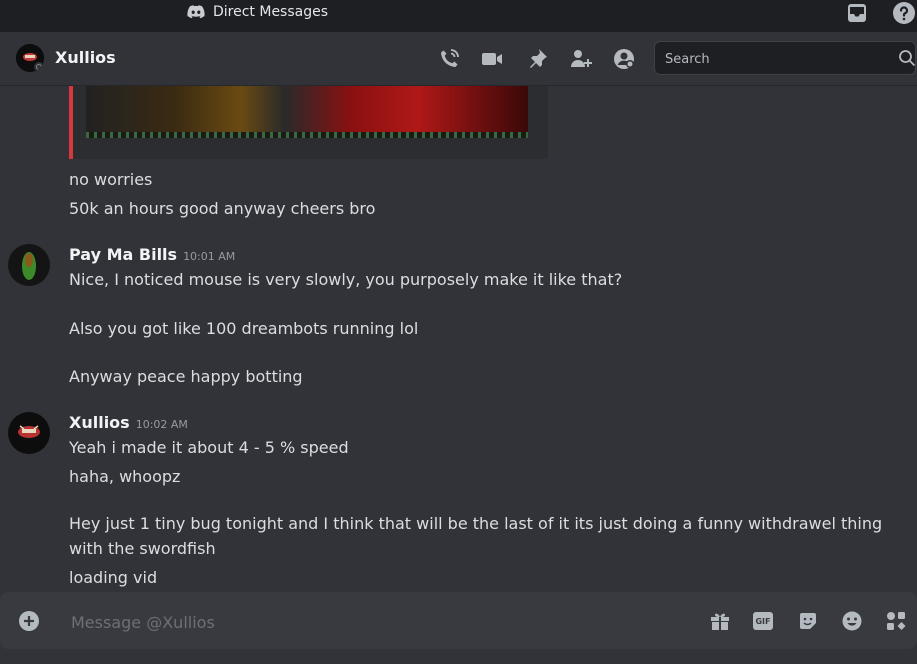  Describe the element at coordinates (29, 621) in the screenshot. I see `plus-icon` at that location.